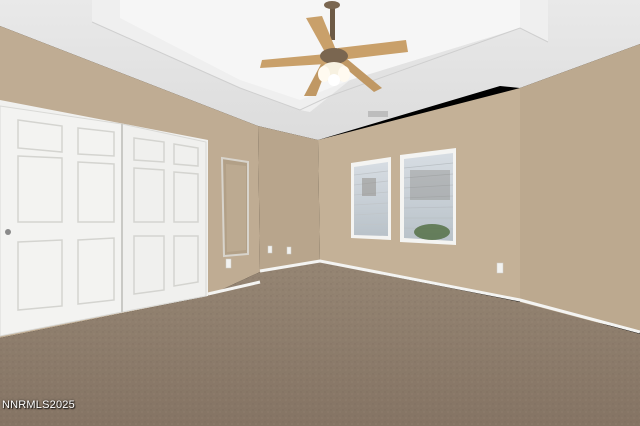  Describe the element at coordinates (580, 188) in the screenshot. I see `right-wall` at that location.